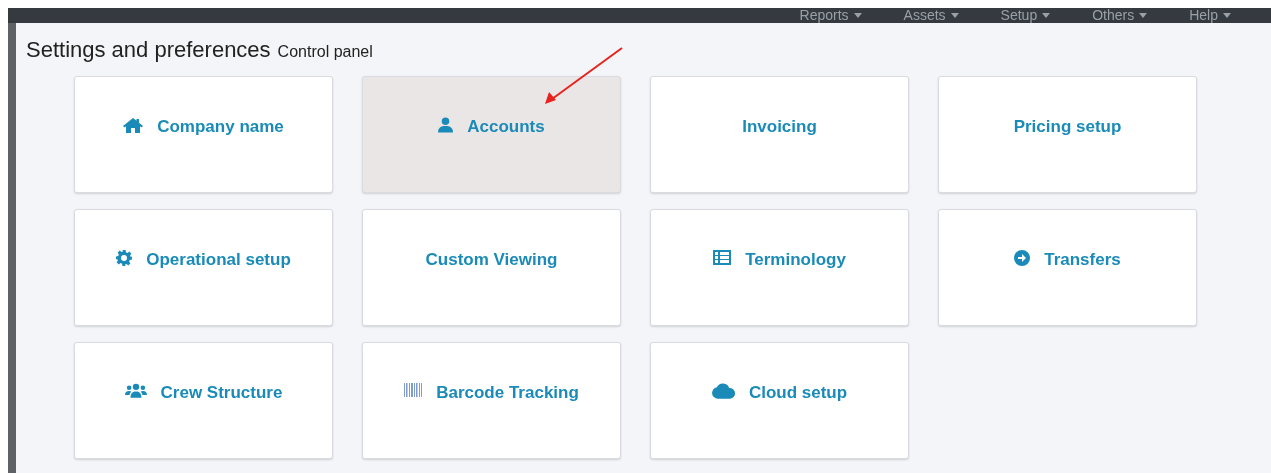 This screenshot has height=473, width=1271. What do you see at coordinates (1022, 258) in the screenshot?
I see `arrow-circle-icon` at bounding box center [1022, 258].